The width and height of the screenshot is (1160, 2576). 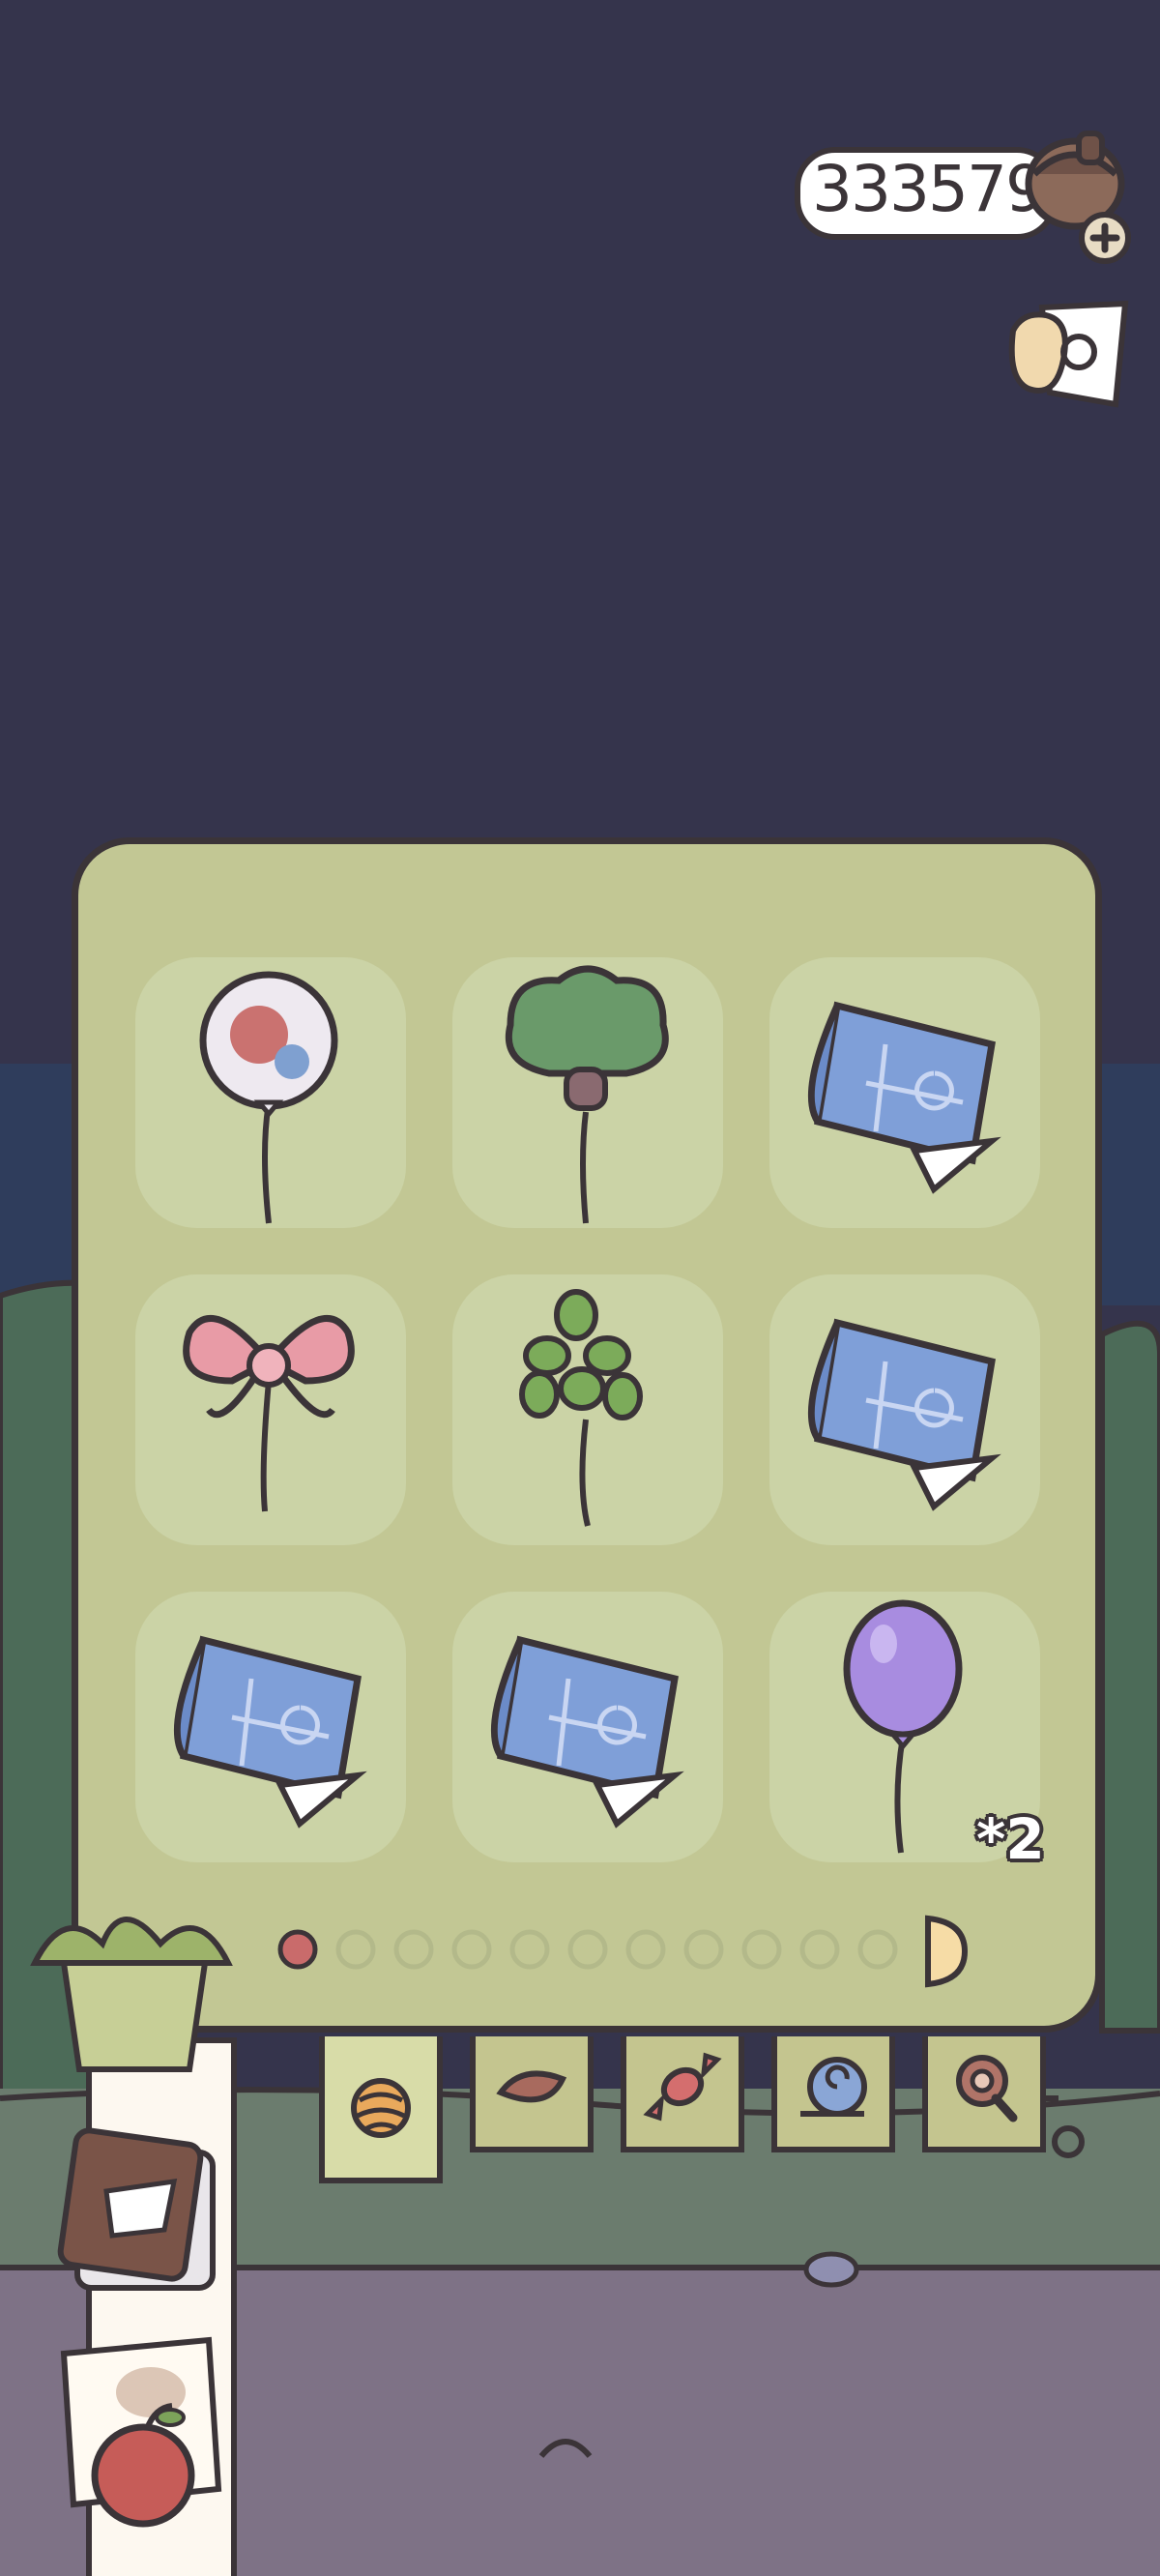 I want to click on leaf-icon, so click(x=532, y=2086).